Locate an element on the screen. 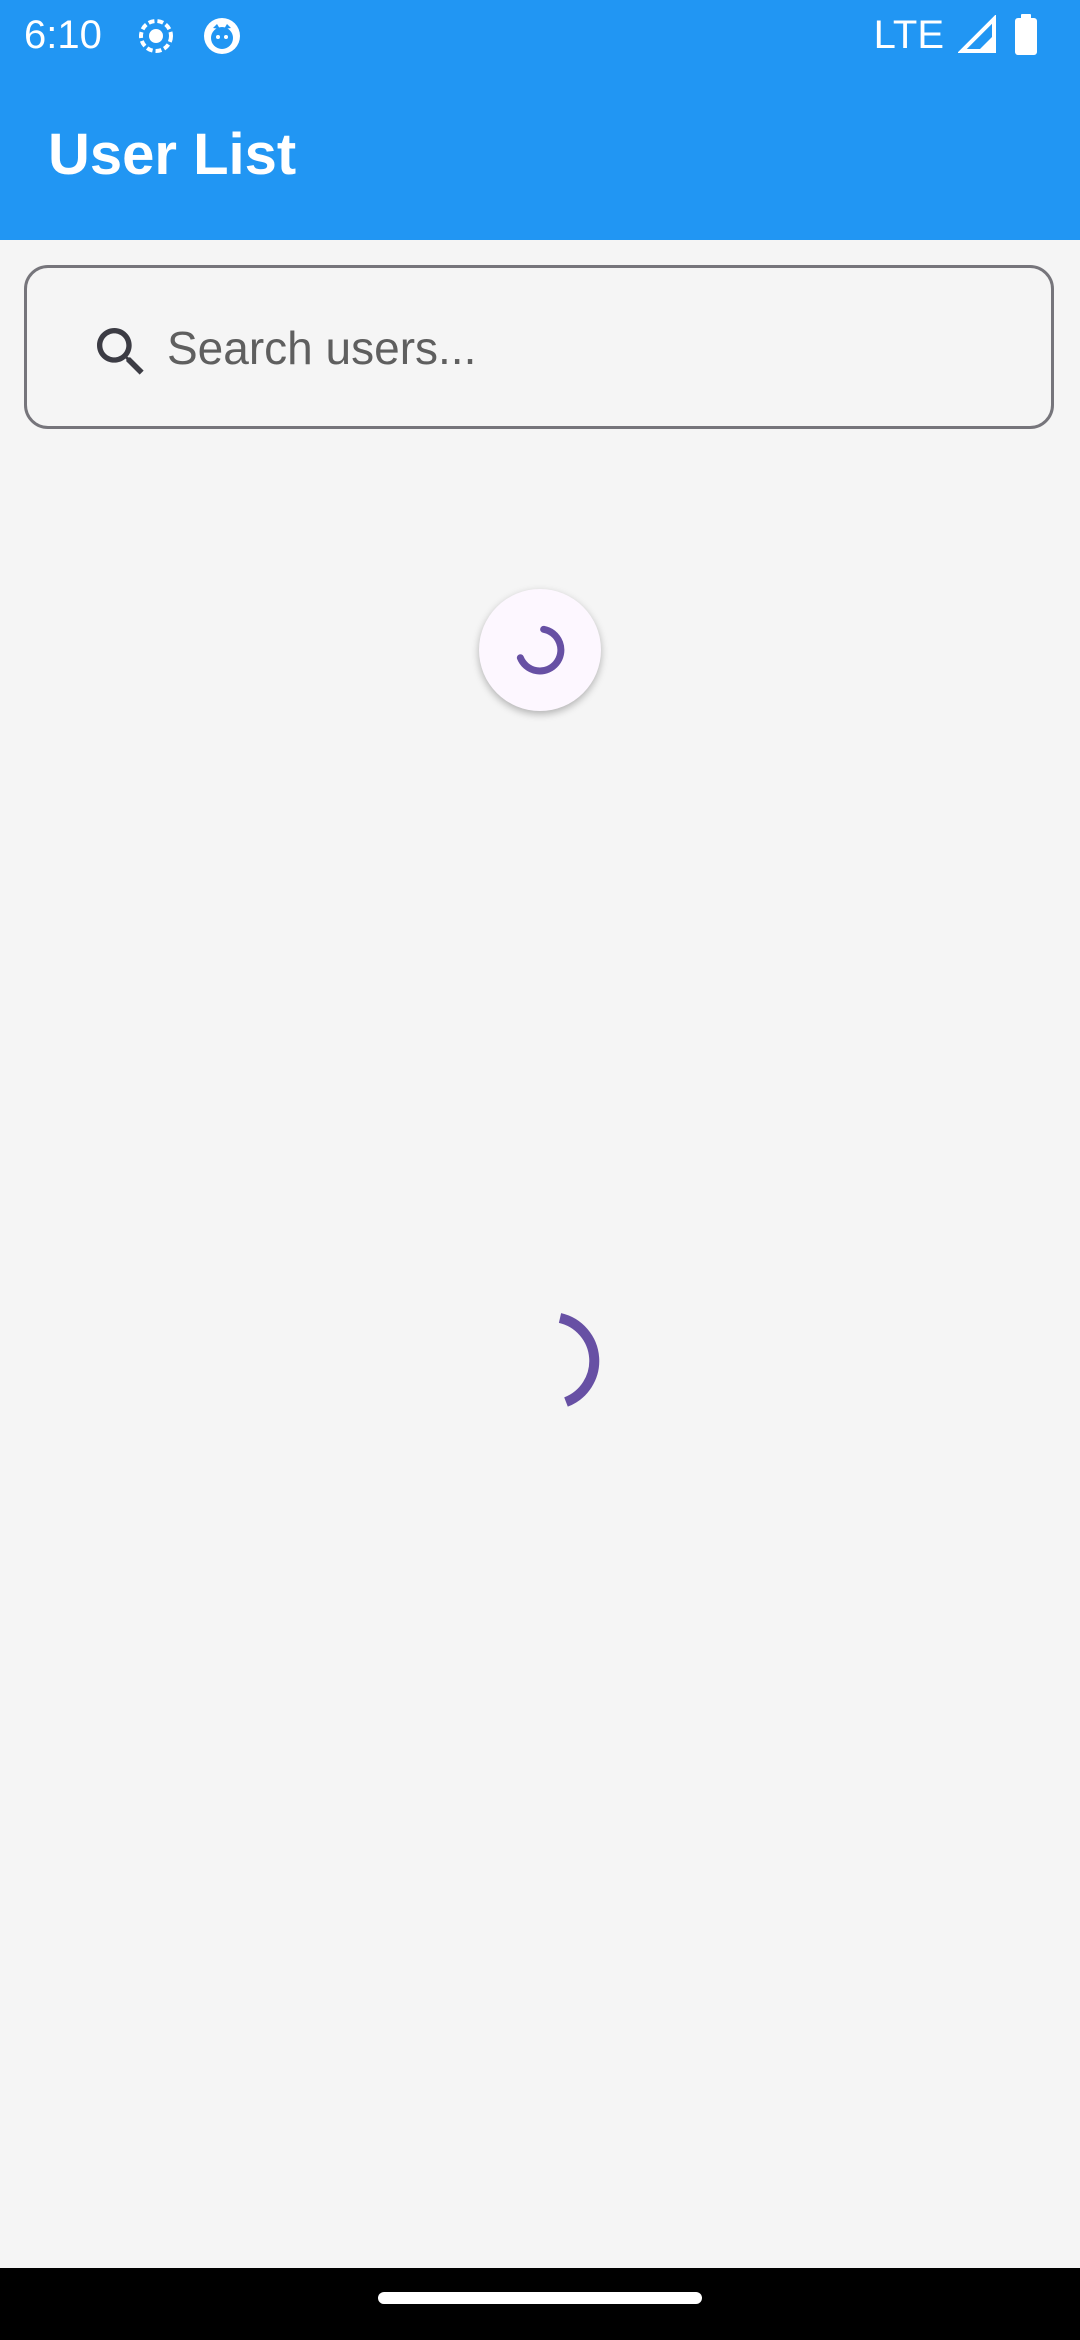 Image resolution: width=1080 pixels, height=2340 pixels. refresh-spinner-icon is located at coordinates (540, 650).